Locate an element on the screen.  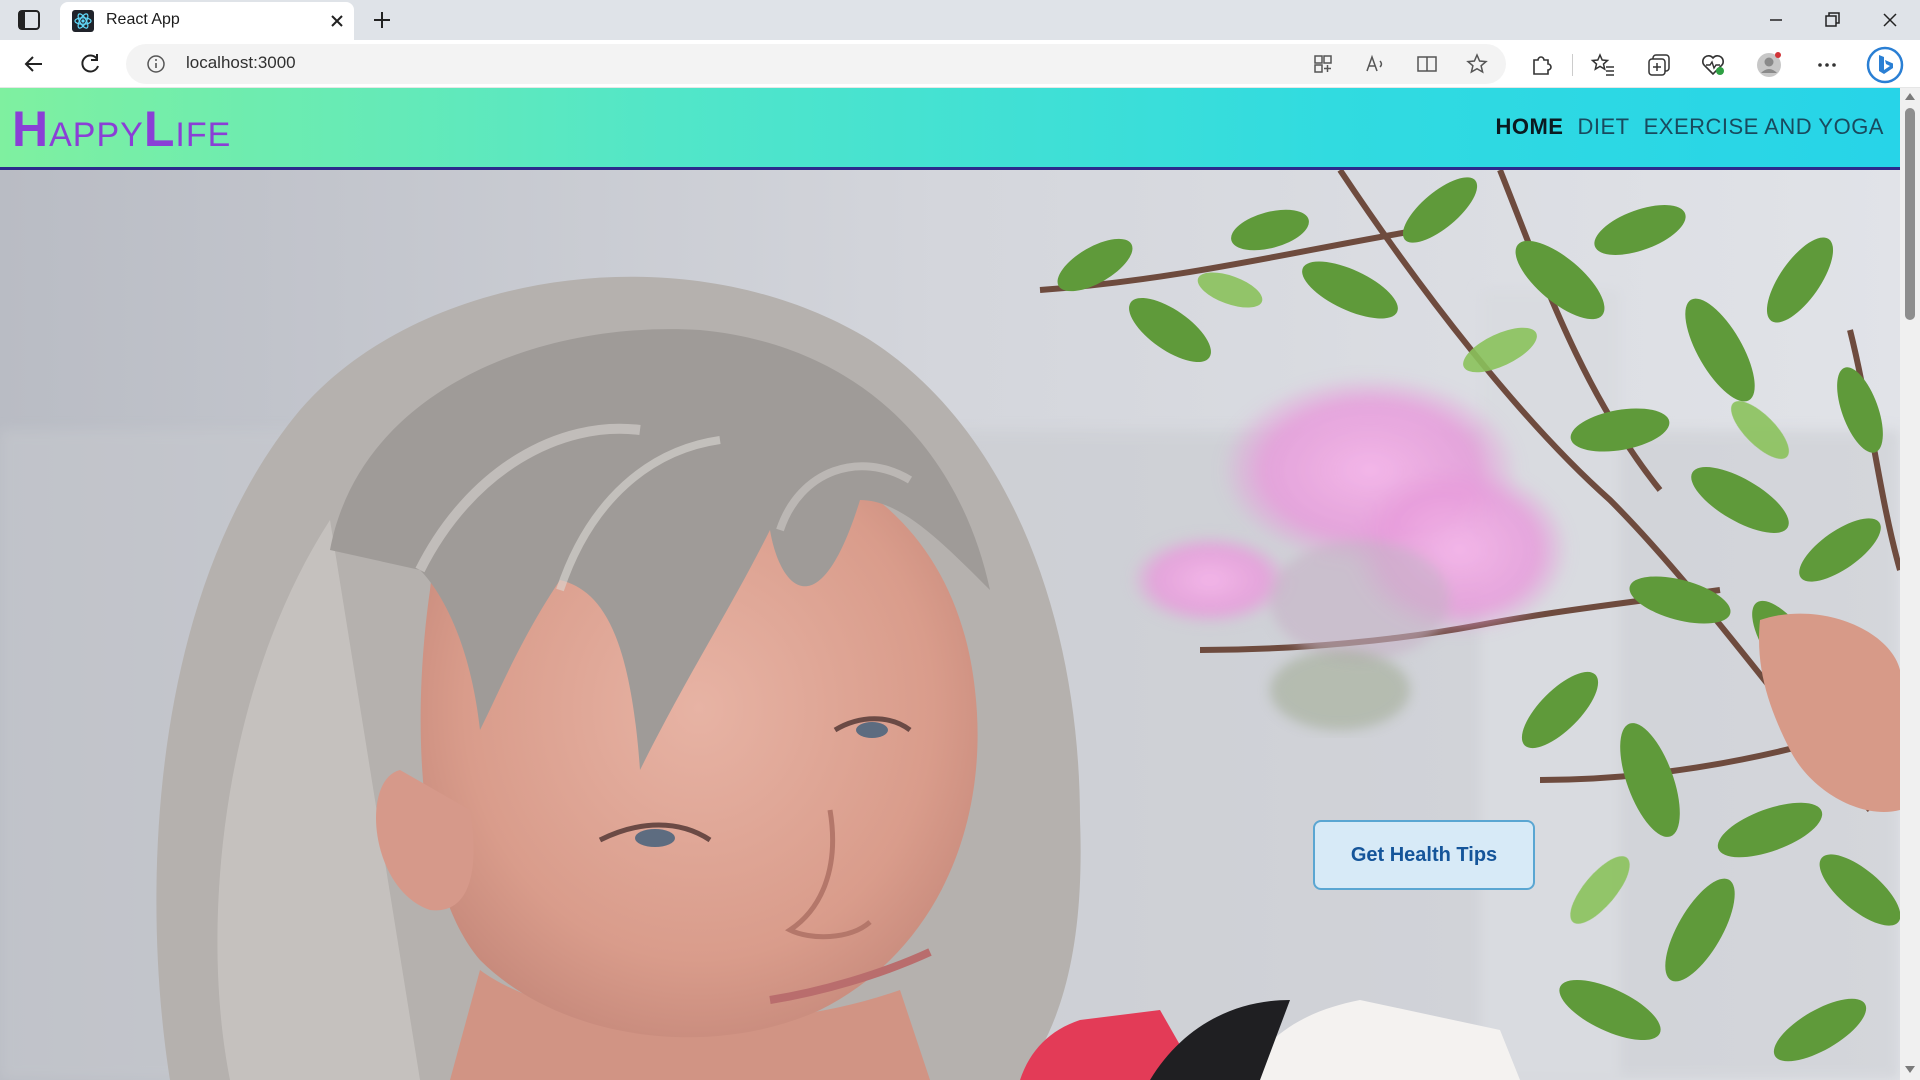
puzzle-icon is located at coordinates (1541, 65).